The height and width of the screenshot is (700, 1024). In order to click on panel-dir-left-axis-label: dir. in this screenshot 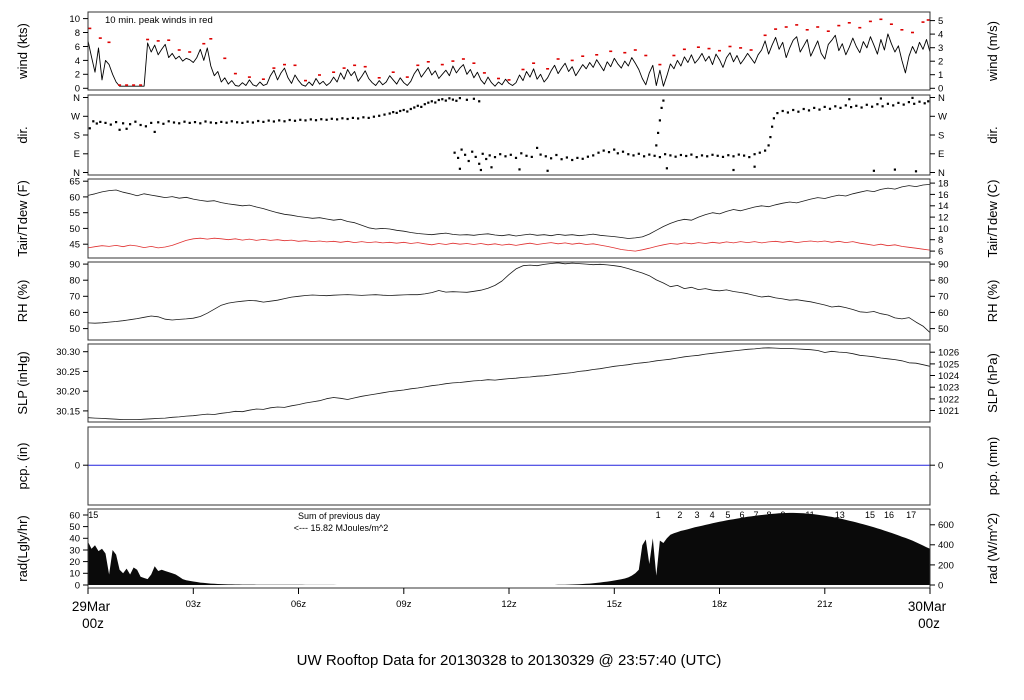, I will do `click(22, 134)`.